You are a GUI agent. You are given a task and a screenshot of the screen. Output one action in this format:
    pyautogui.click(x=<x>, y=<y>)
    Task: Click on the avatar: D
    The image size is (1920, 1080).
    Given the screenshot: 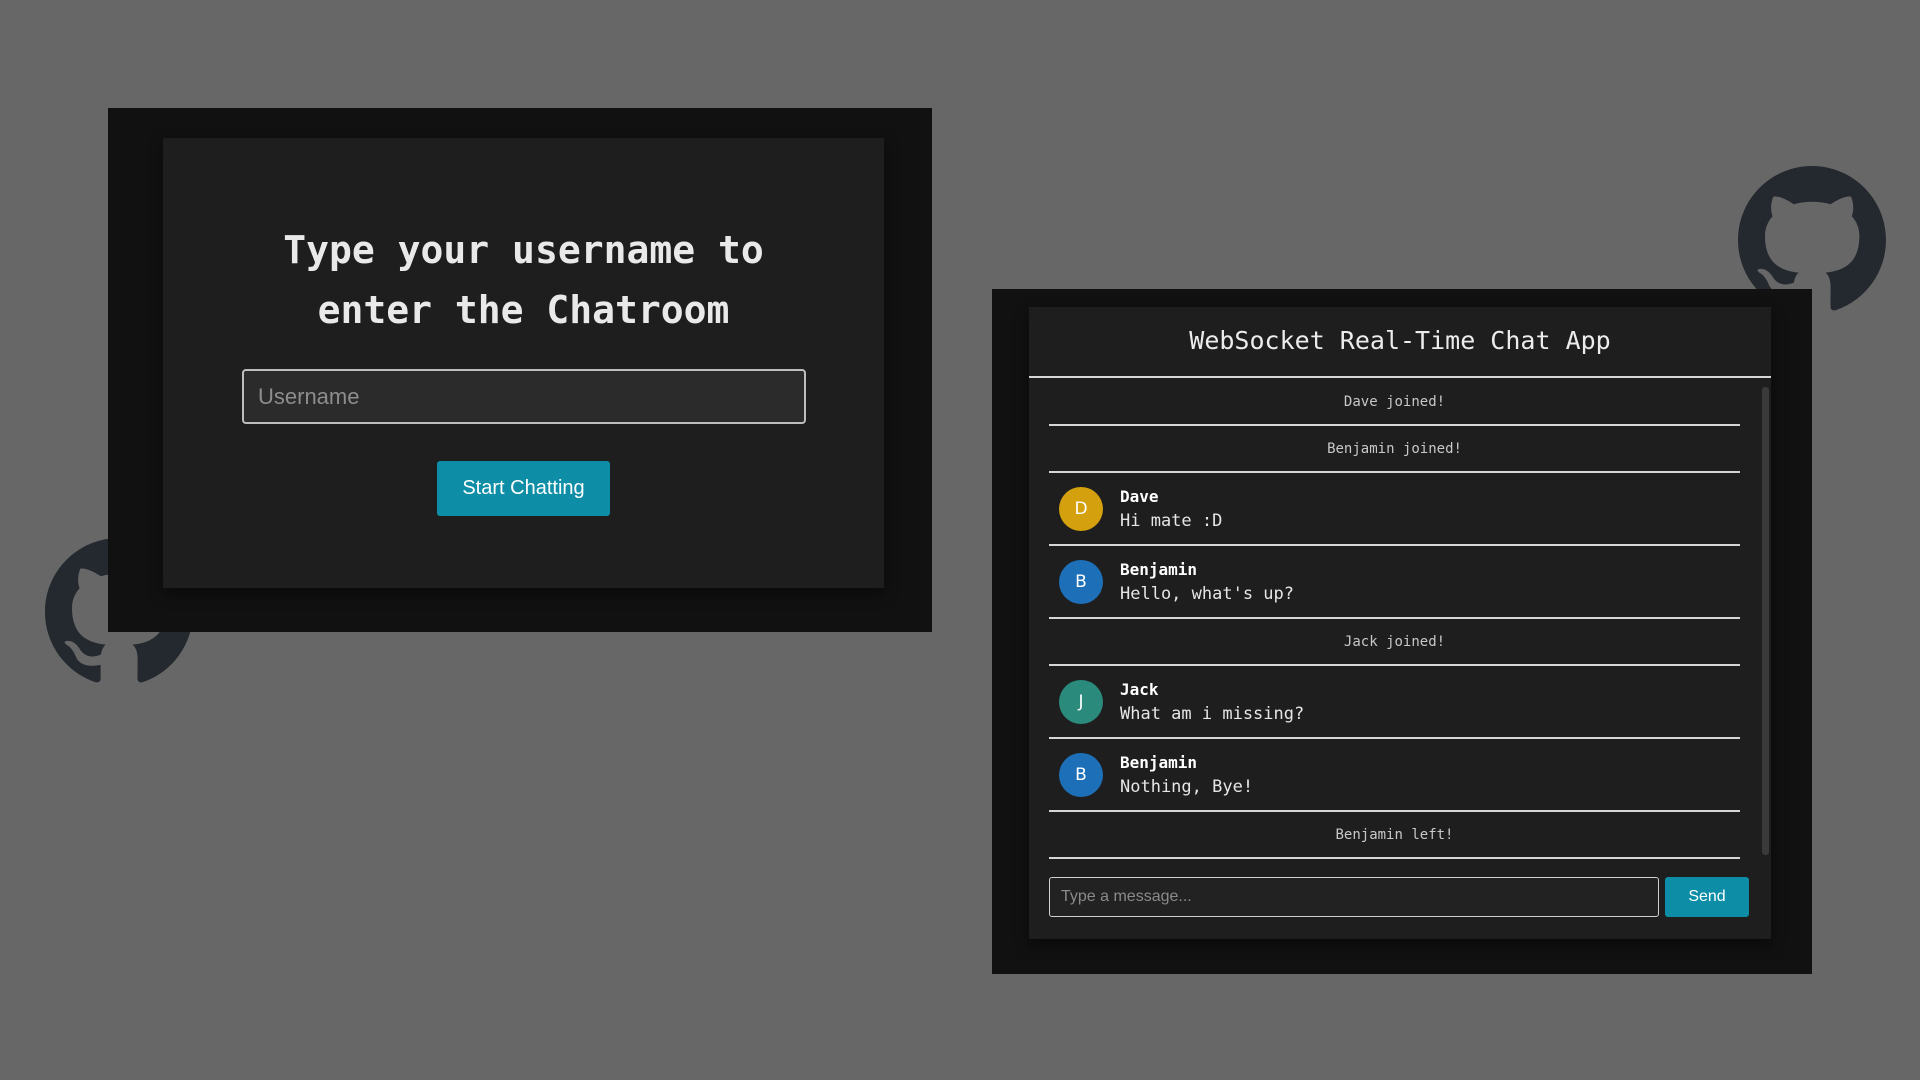 What is the action you would take?
    pyautogui.click(x=1081, y=508)
    